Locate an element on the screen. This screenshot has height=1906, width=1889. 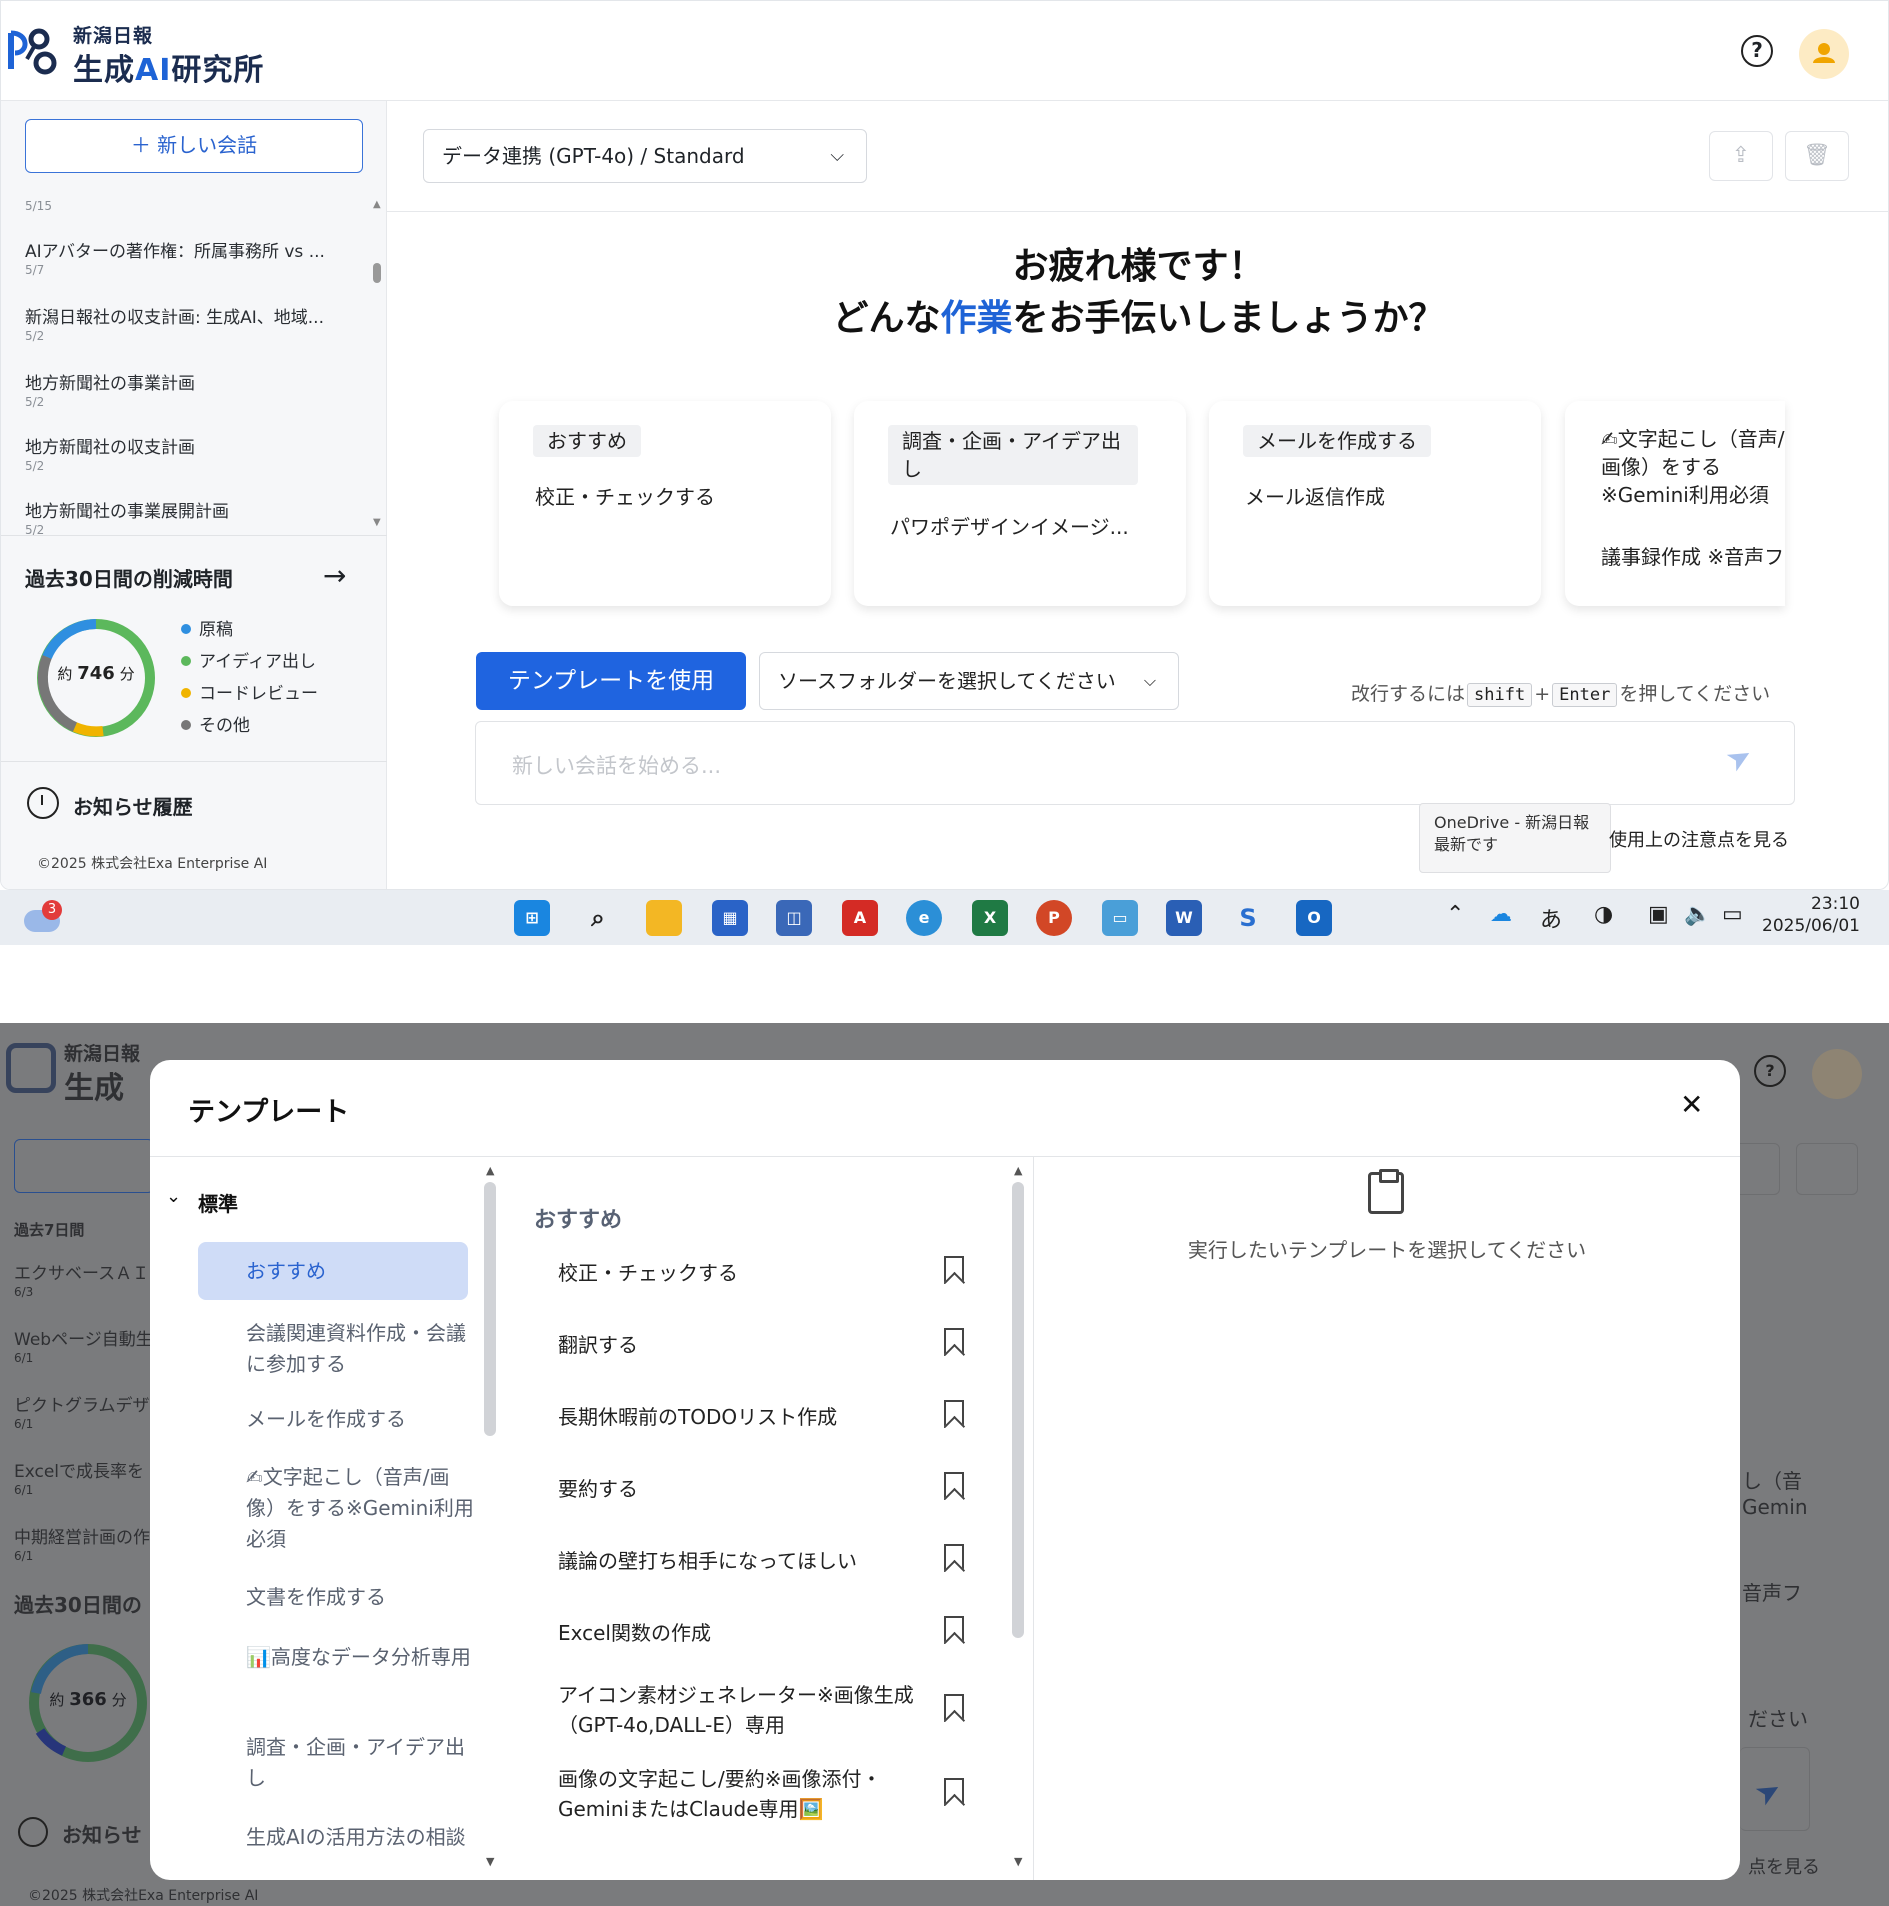
template-item: 長期休暇前のTODOリスト作成 is located at coordinates (738, 1417).